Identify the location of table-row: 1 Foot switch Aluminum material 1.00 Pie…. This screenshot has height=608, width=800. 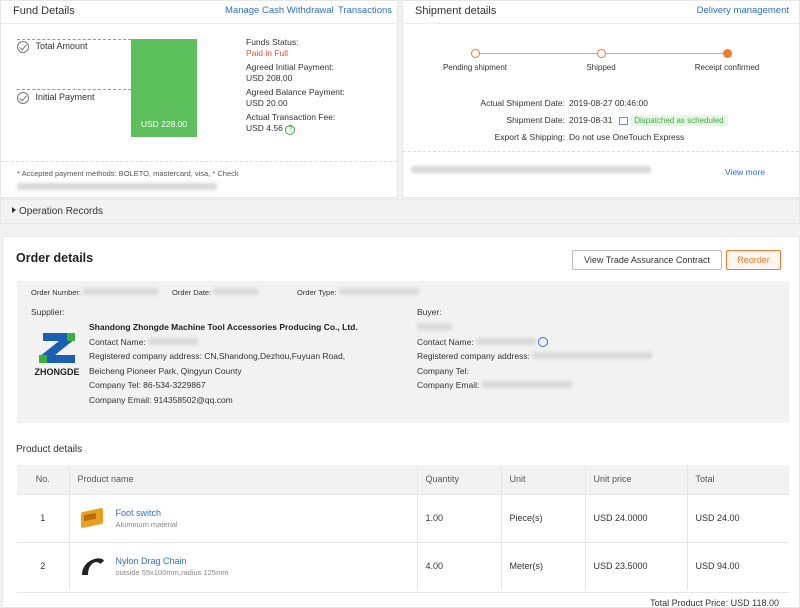
(403, 517).